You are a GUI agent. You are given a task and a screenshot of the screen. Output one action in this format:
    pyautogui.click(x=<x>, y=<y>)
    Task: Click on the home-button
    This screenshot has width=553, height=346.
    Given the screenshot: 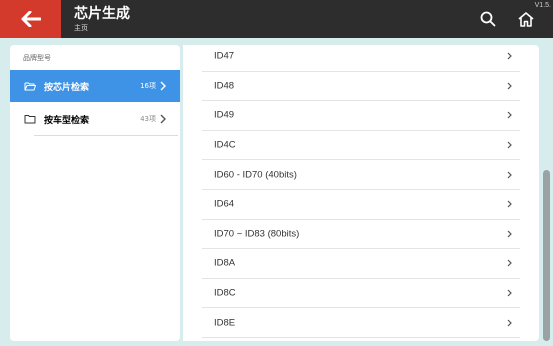 What is the action you would take?
    pyautogui.click(x=526, y=19)
    